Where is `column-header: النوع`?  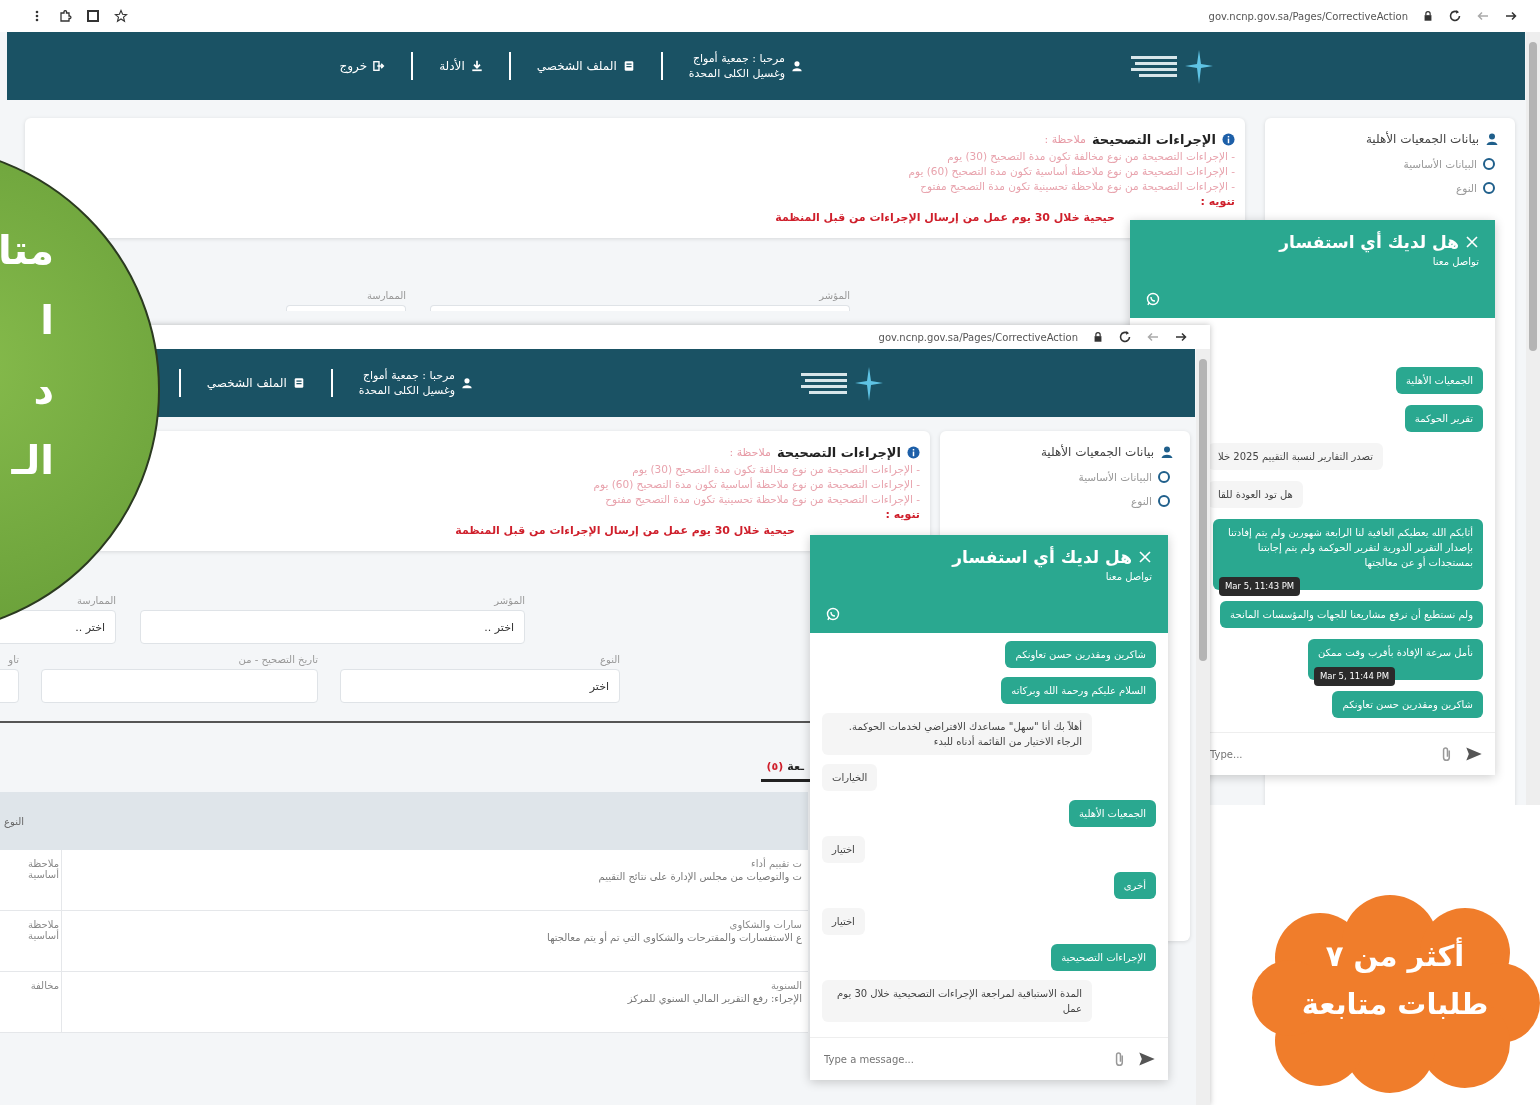 column-header: النوع is located at coordinates (14, 821).